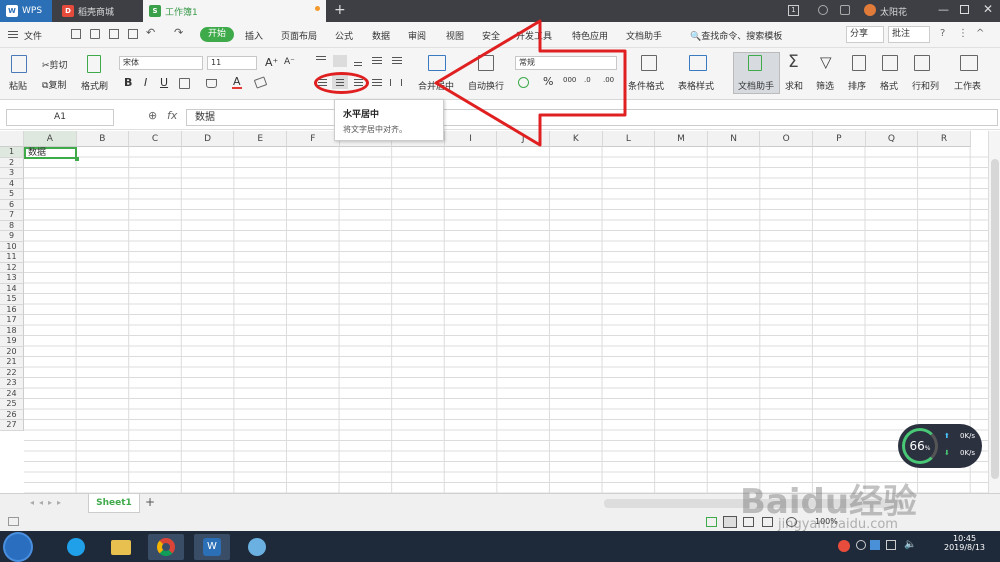 The height and width of the screenshot is (562, 1000). I want to click on restore-icon, so click(964, 9).